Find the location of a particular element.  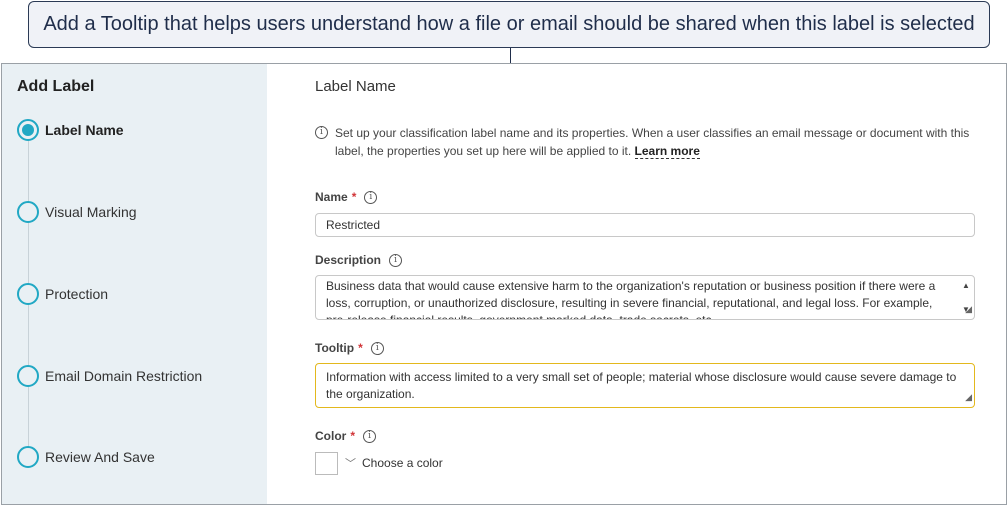

description-label: Description is located at coordinates (348, 260).